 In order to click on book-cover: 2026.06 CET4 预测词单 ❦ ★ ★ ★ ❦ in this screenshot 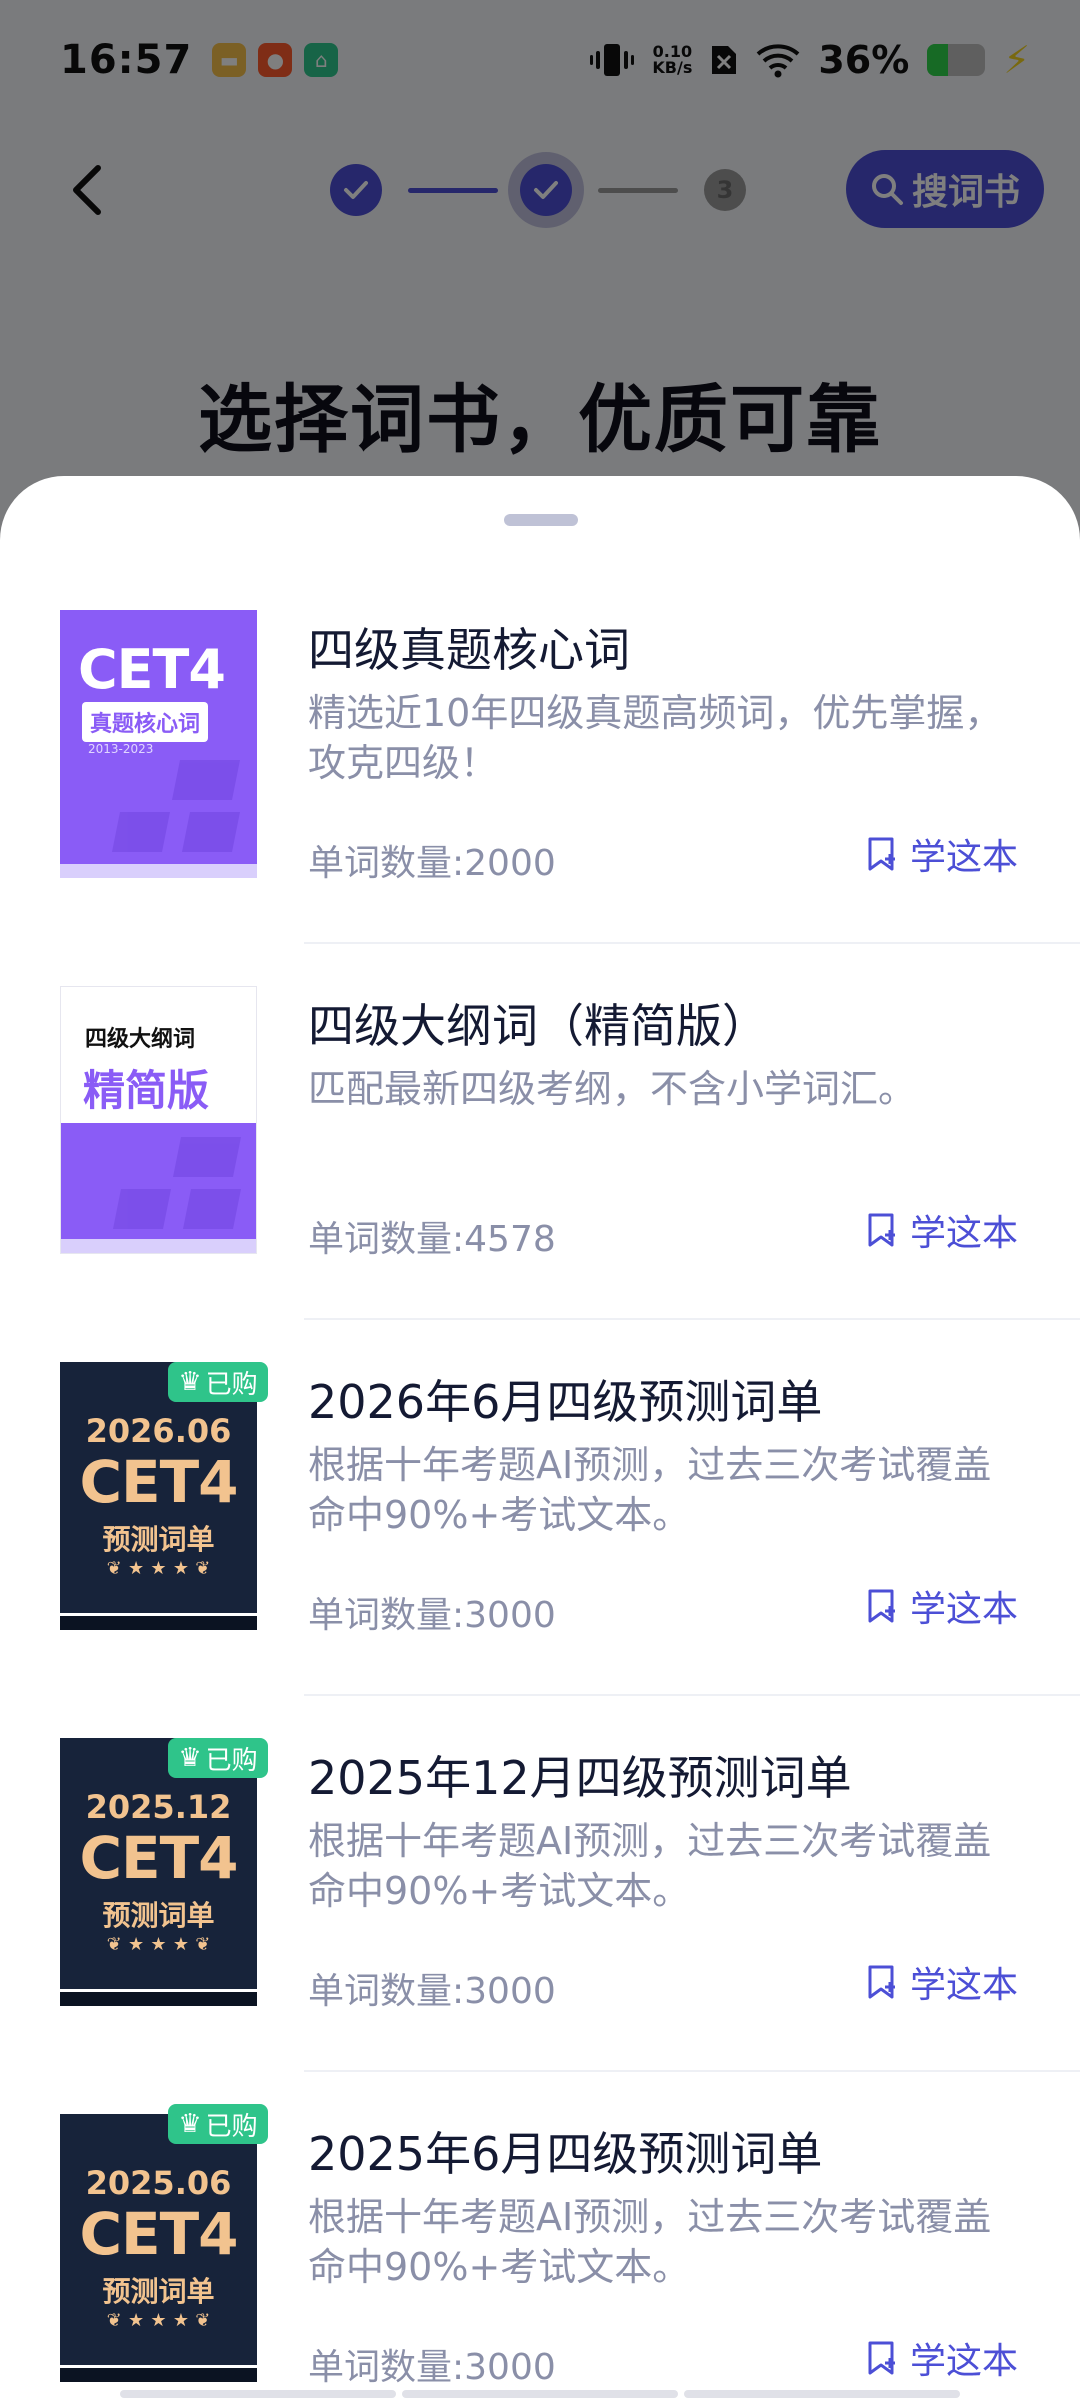, I will do `click(158, 1496)`.